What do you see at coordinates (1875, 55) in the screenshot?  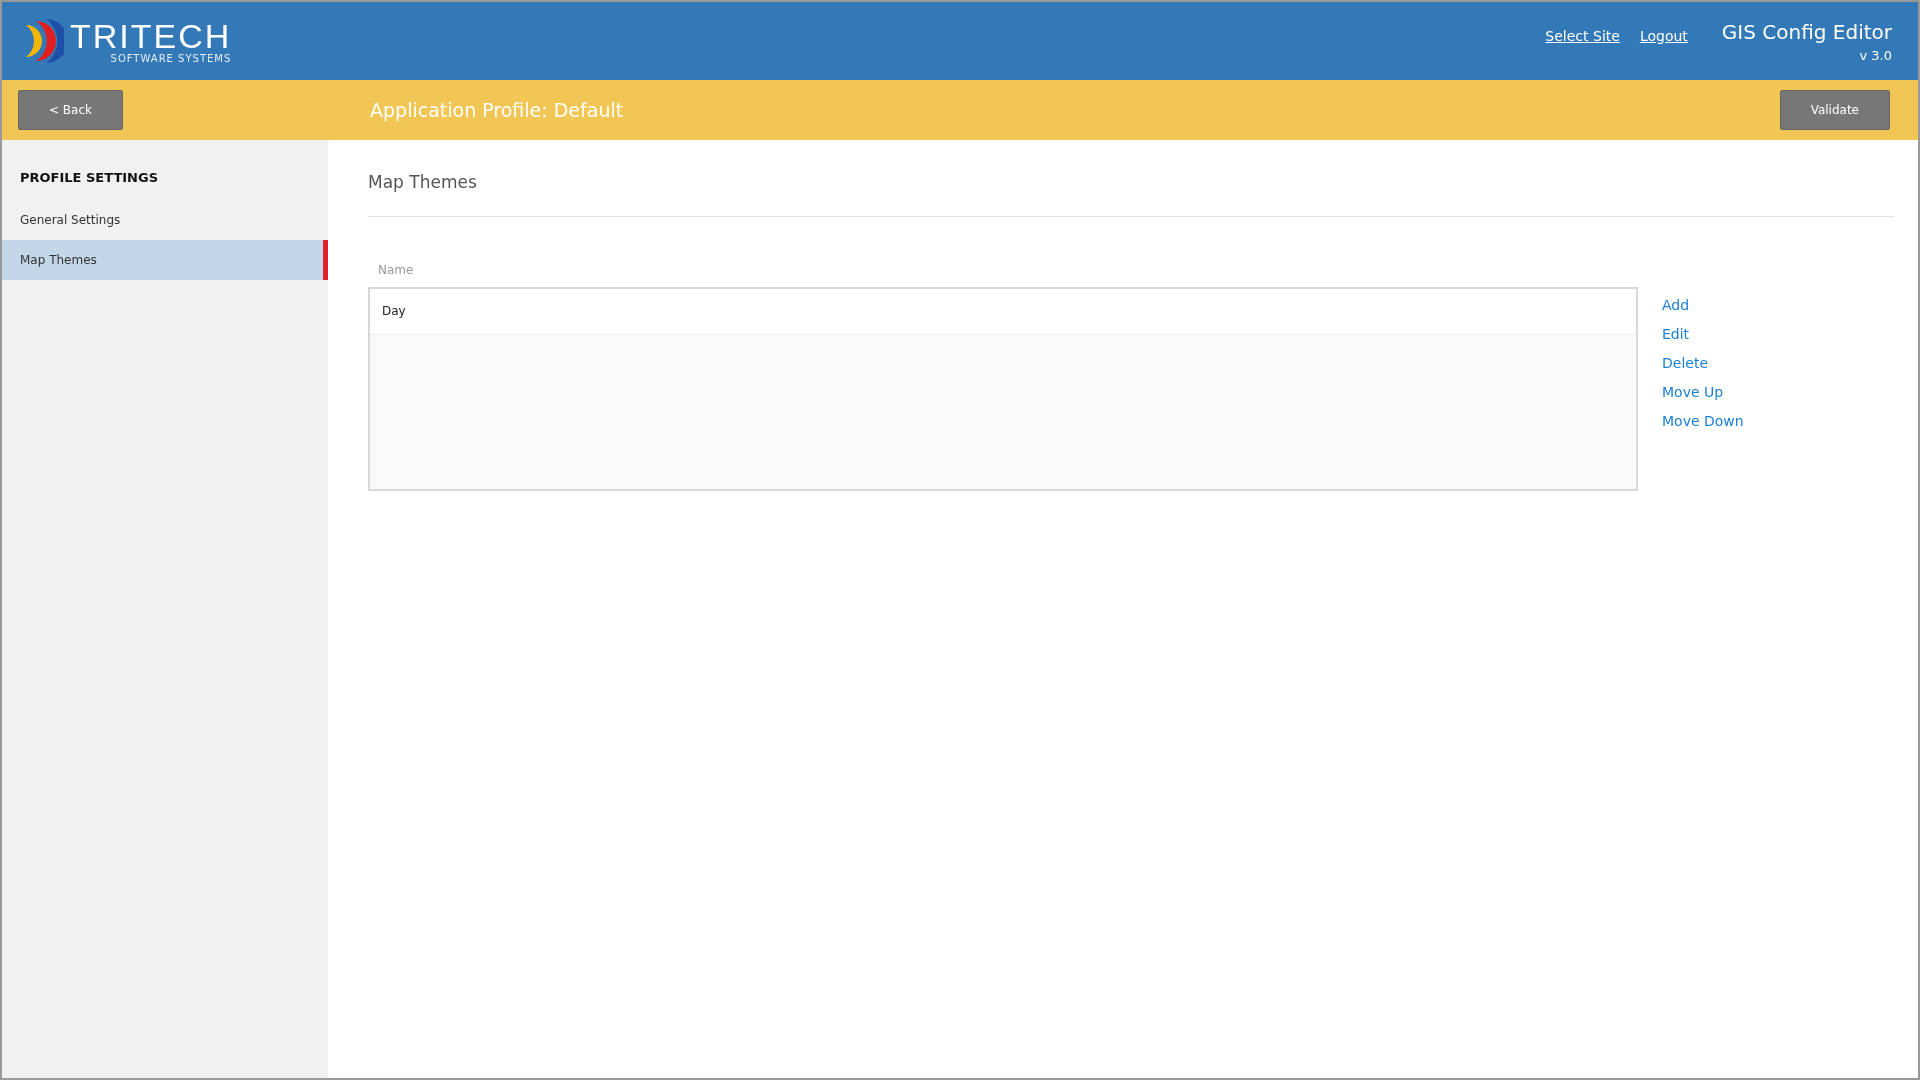 I see `version-label: v 3.0` at bounding box center [1875, 55].